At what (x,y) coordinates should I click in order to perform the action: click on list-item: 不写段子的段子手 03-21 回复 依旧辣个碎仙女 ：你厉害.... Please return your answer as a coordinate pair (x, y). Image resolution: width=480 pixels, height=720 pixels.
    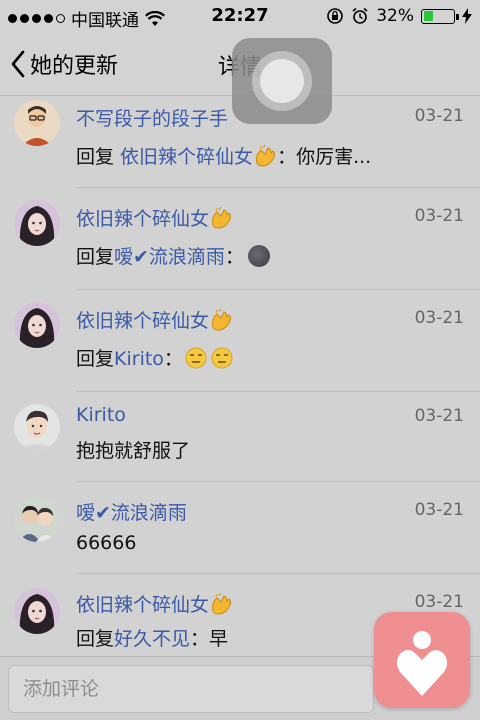
    Looking at the image, I should click on (240, 142).